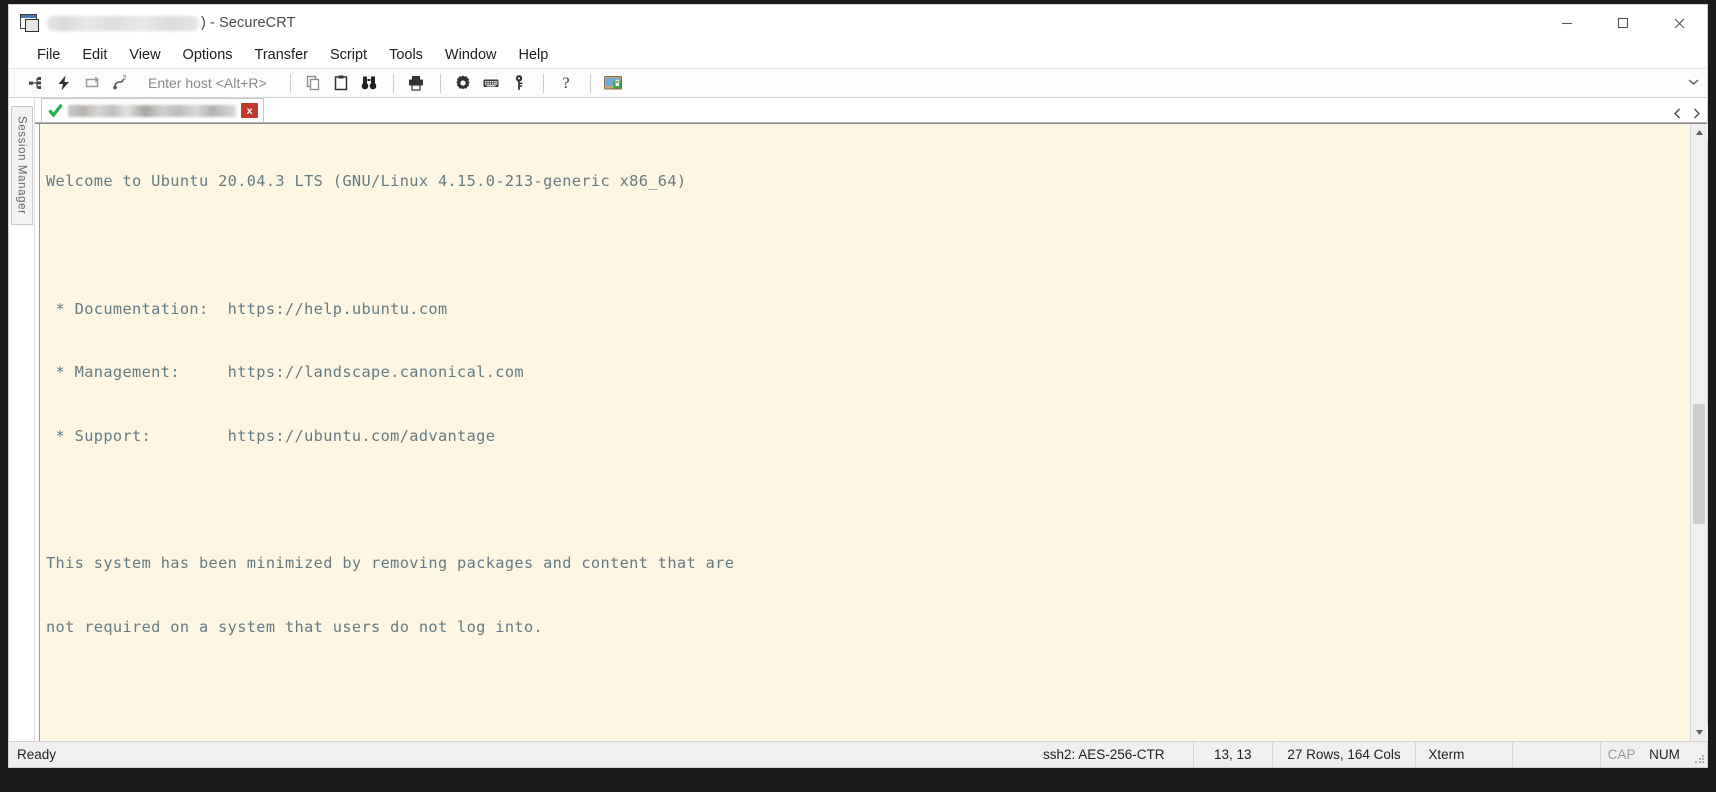 The width and height of the screenshot is (1716, 792). I want to click on title-bar: ) - SecureCRT, so click(858, 23).